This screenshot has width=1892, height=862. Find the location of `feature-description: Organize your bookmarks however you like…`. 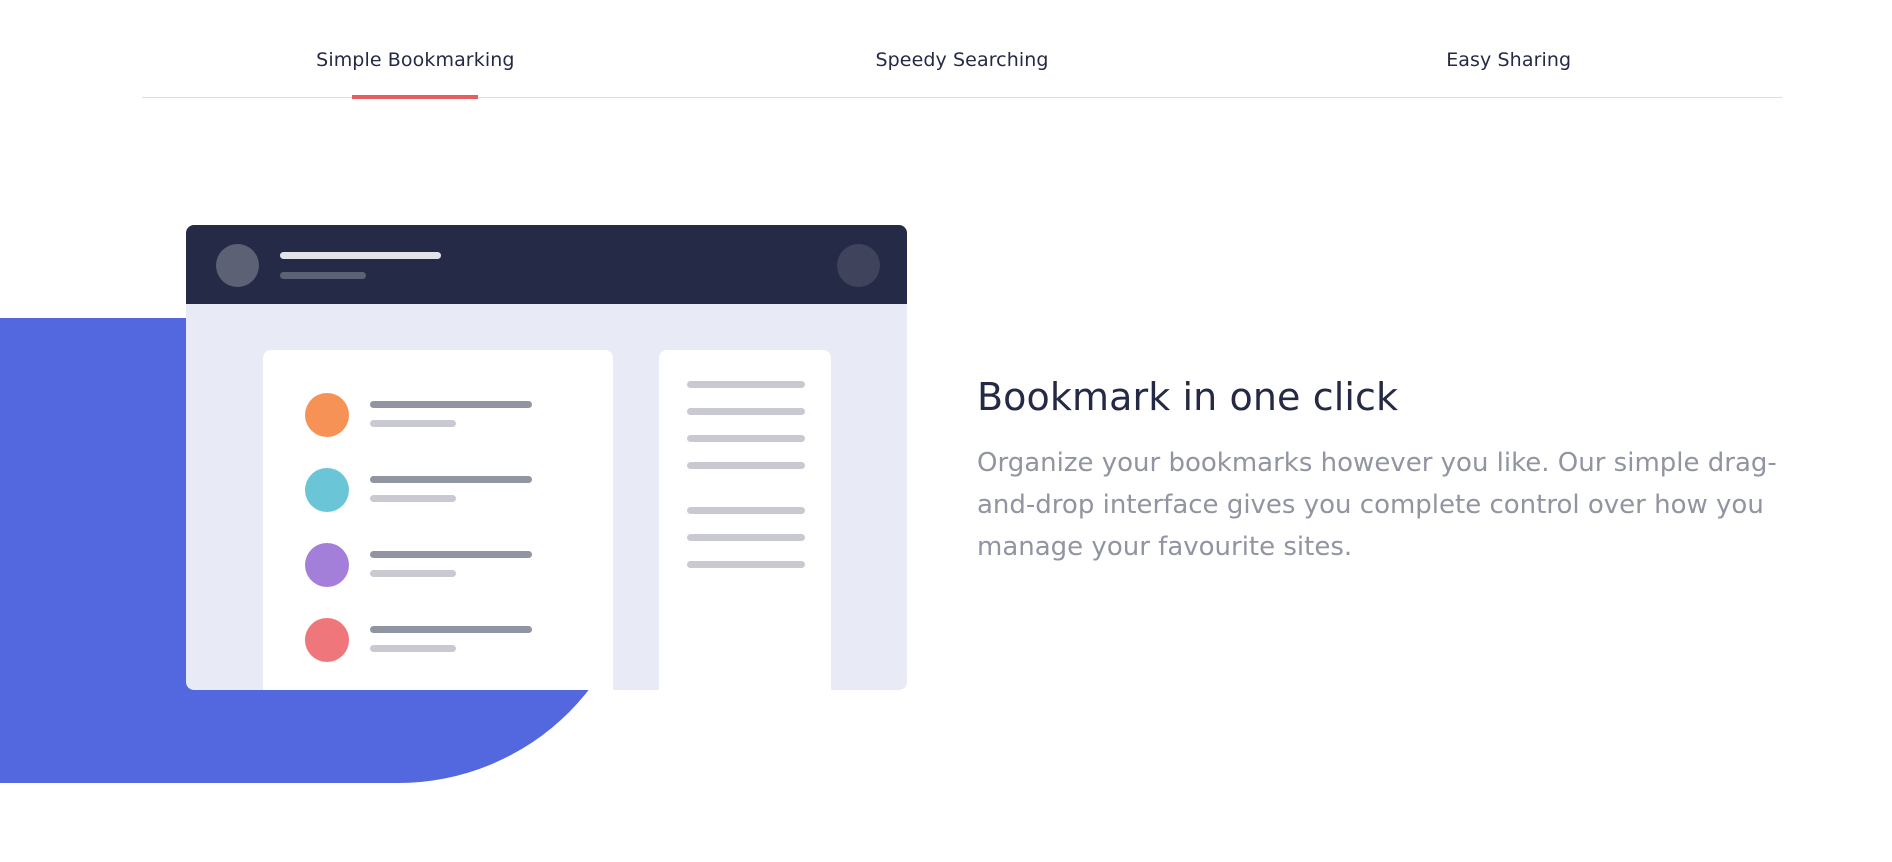

feature-description: Organize your bookmarks however you like… is located at coordinates (1377, 505).